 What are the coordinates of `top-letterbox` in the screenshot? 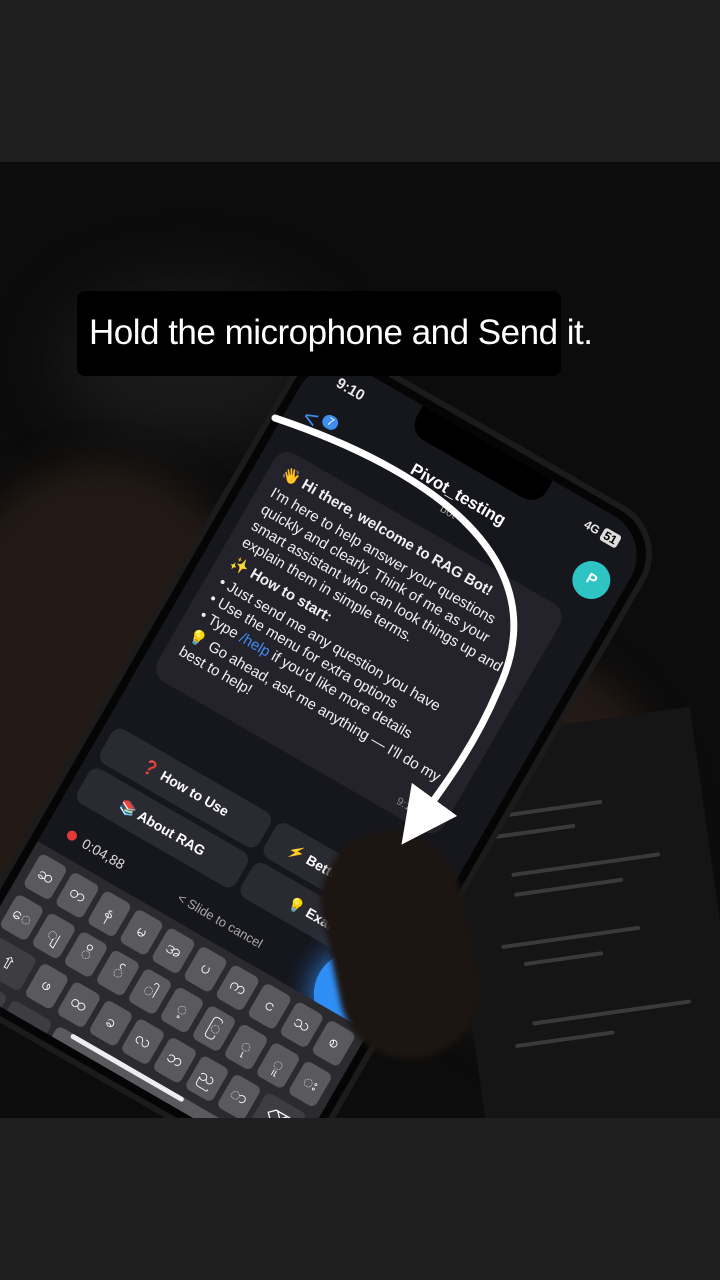 It's located at (360, 81).